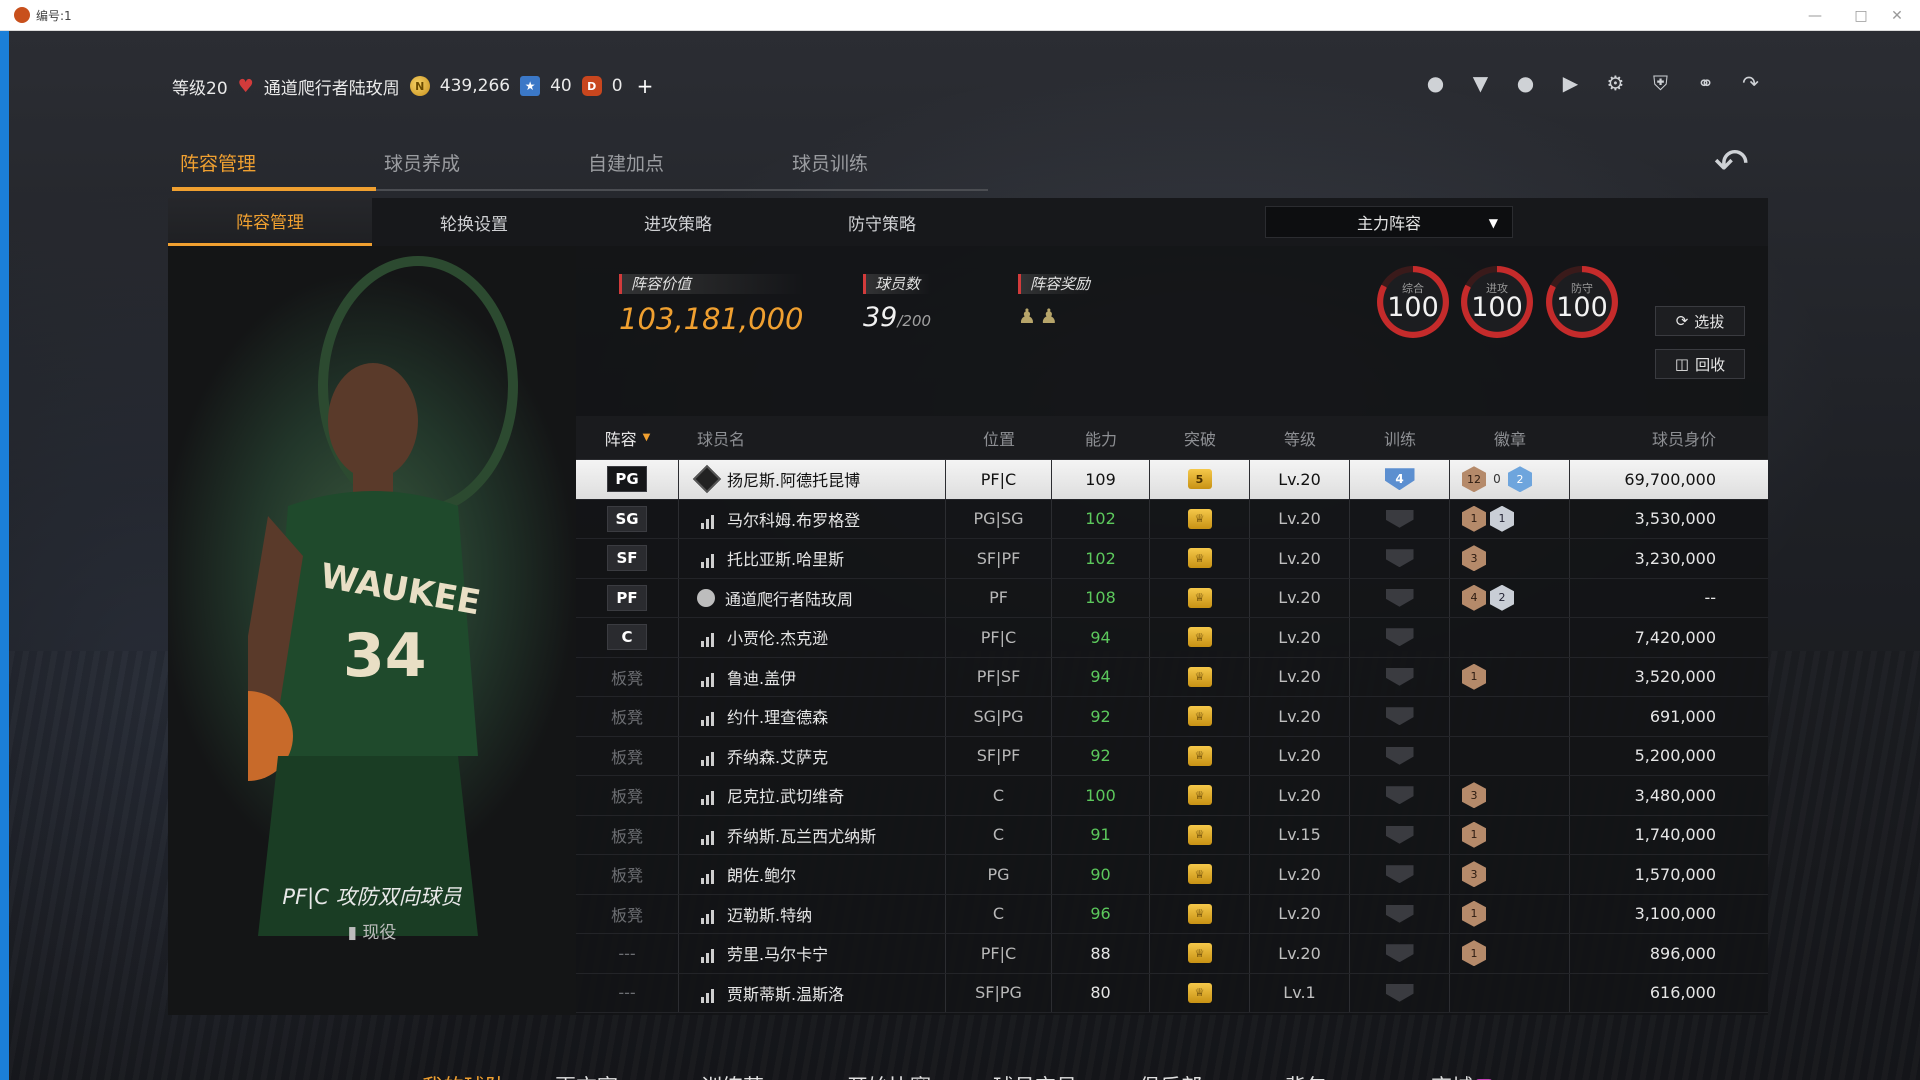 The width and height of the screenshot is (1920, 1080). I want to click on subtab-defense: 防守策略, so click(882, 222).